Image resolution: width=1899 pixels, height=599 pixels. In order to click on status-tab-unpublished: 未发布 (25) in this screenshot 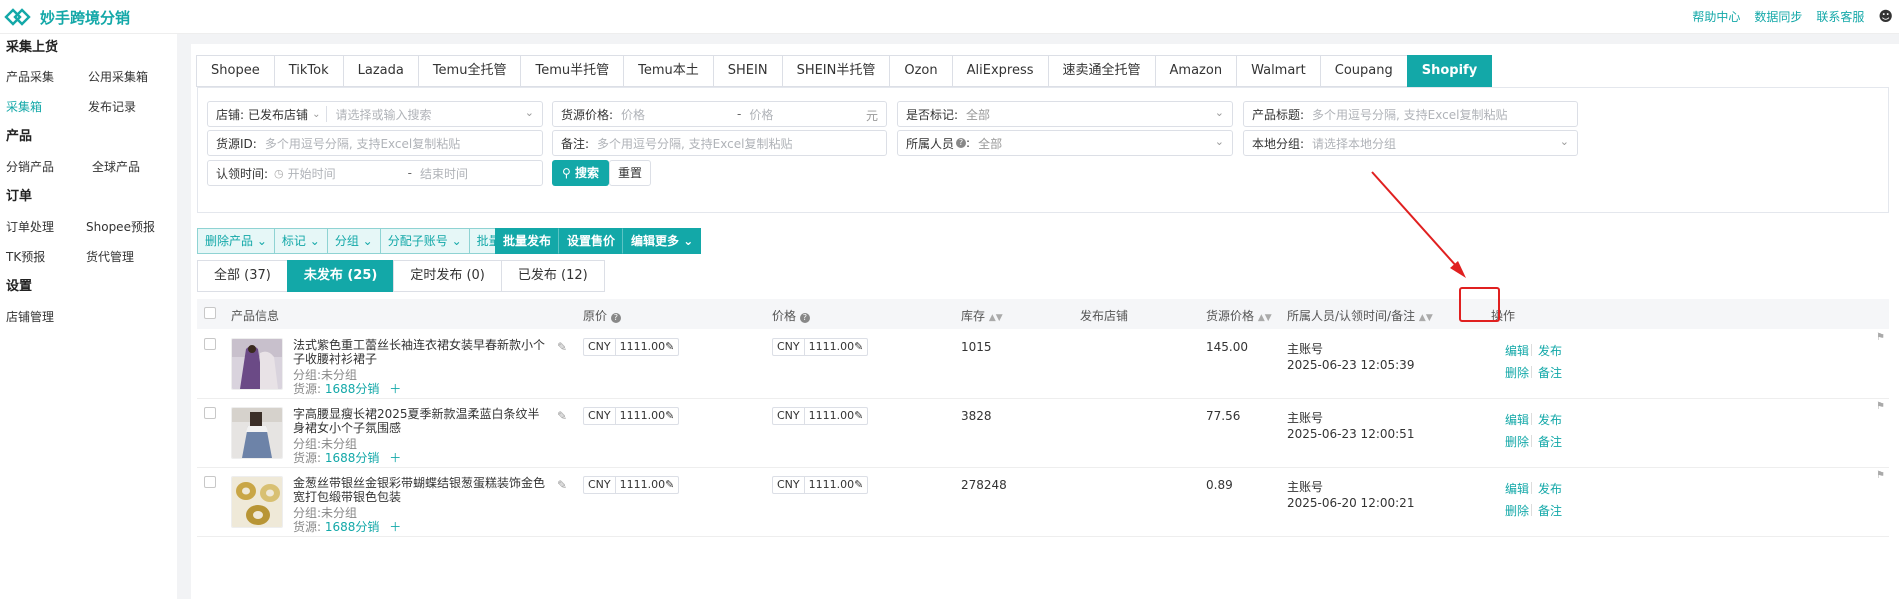, I will do `click(340, 276)`.